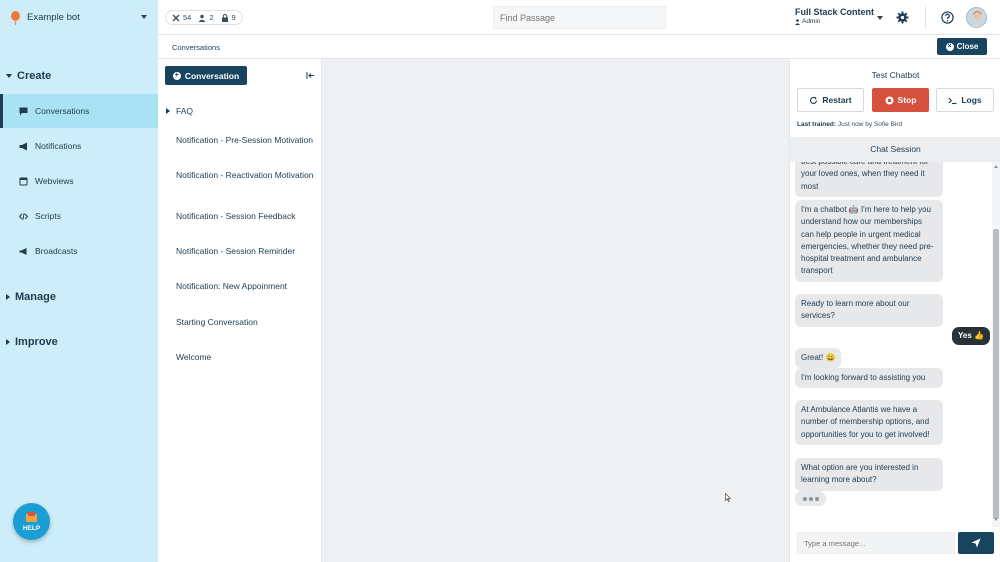 This screenshot has height=562, width=1000. I want to click on stat-lock-value: 9, so click(233, 17).